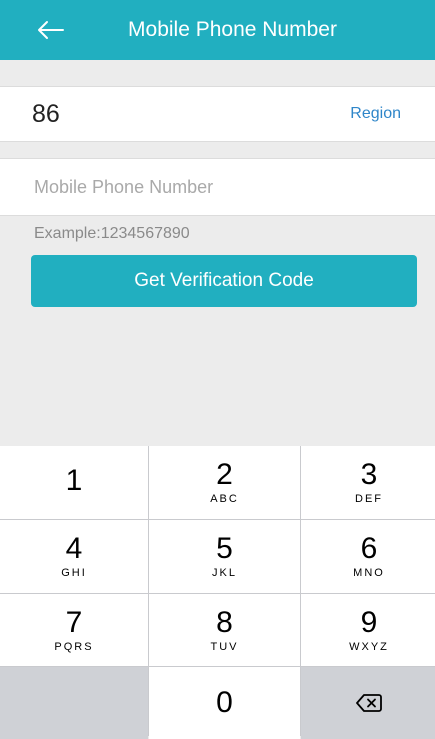 The width and height of the screenshot is (435, 739). I want to click on key-digit: 0, so click(224, 702).